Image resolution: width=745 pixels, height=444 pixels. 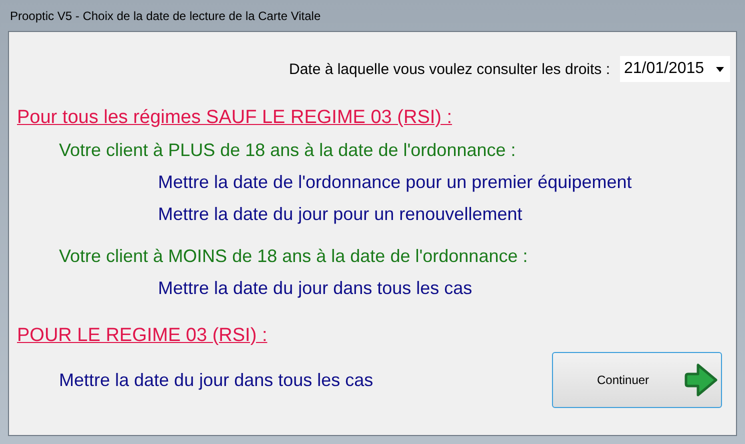 What do you see at coordinates (142, 336) in the screenshot?
I see `section-heading: POUR LE REGIME 03 (RSI) :` at bounding box center [142, 336].